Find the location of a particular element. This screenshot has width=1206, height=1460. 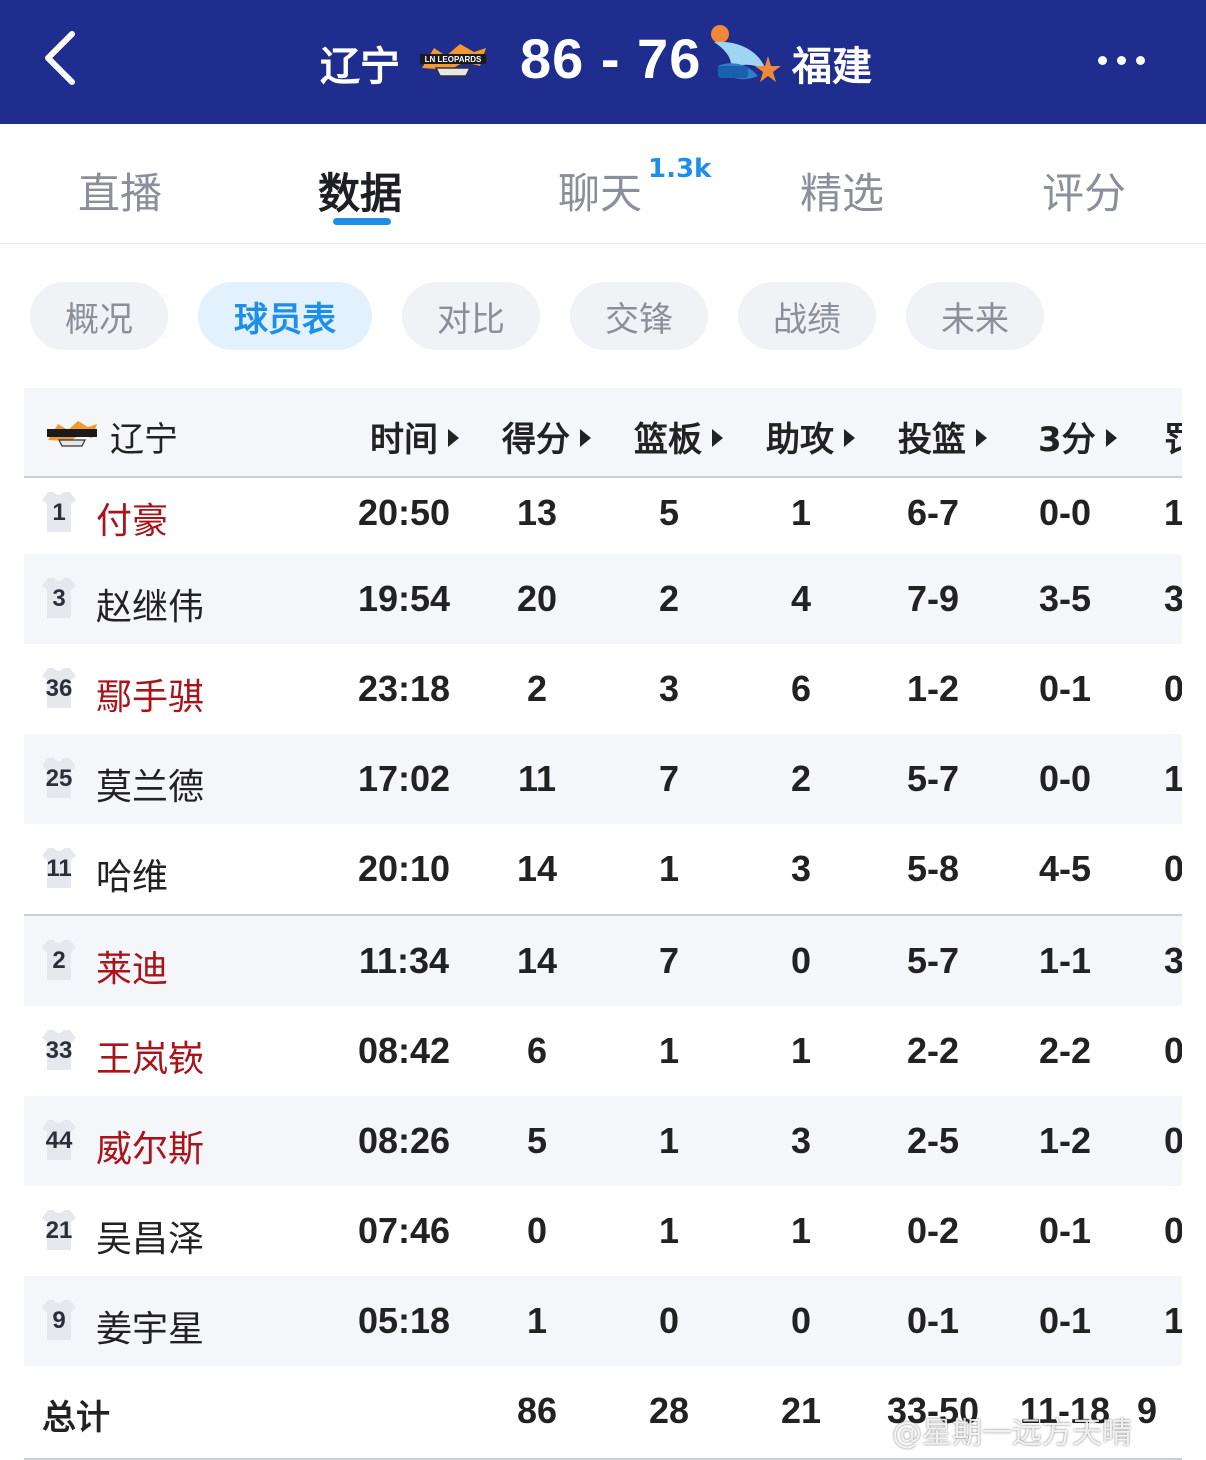

tab-data: 数据 is located at coordinates (360, 190).